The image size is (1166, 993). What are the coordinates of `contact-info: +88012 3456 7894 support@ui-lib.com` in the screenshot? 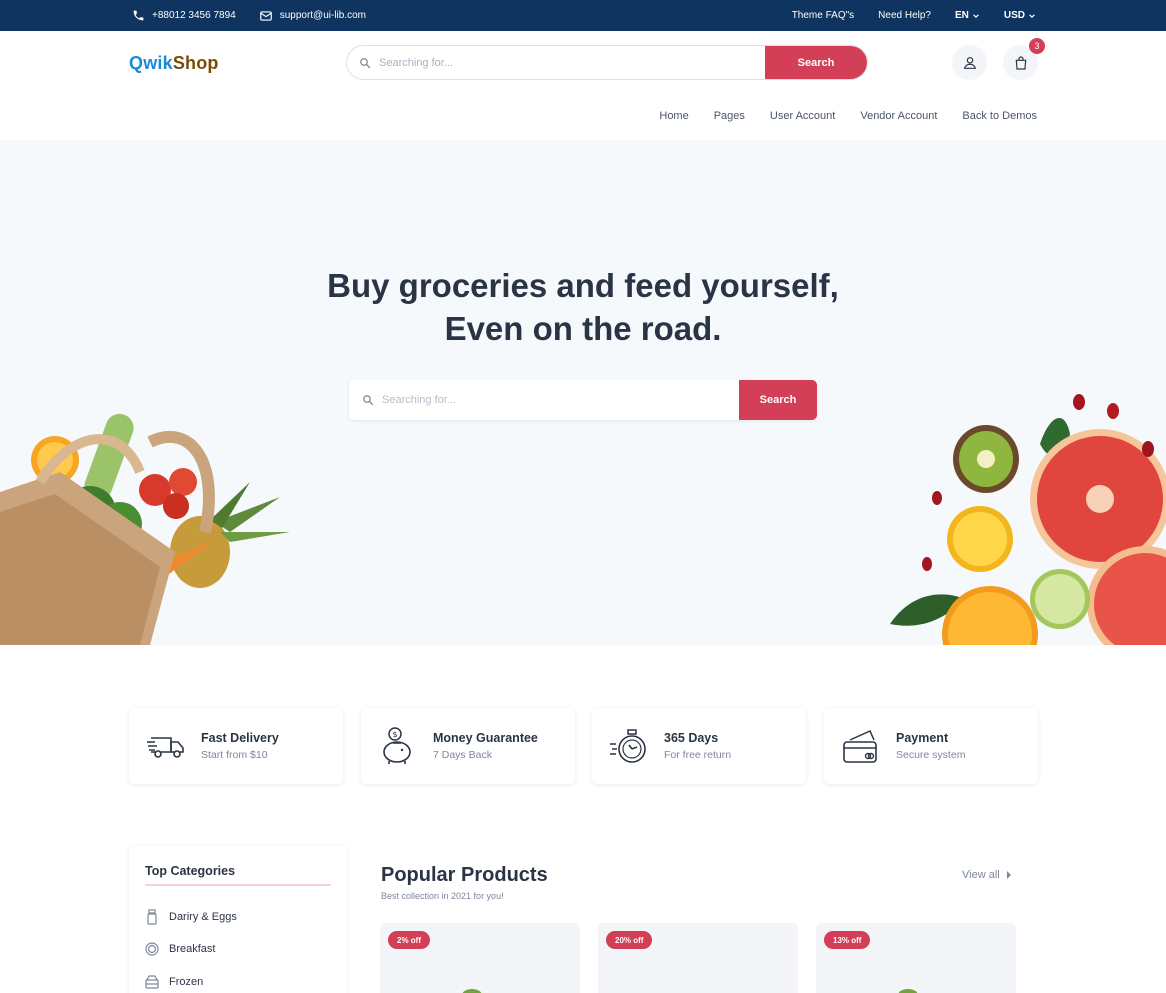 It's located at (248, 15).